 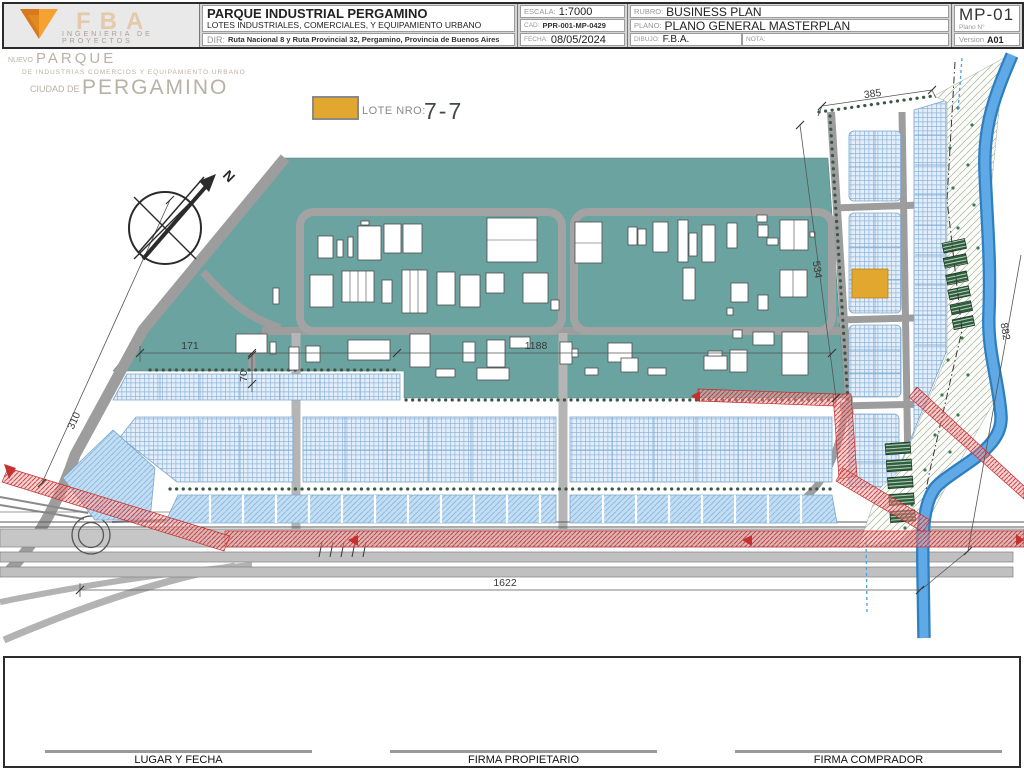 What do you see at coordinates (845, 39) in the screenshot?
I see `nota-field: NOTA:` at bounding box center [845, 39].